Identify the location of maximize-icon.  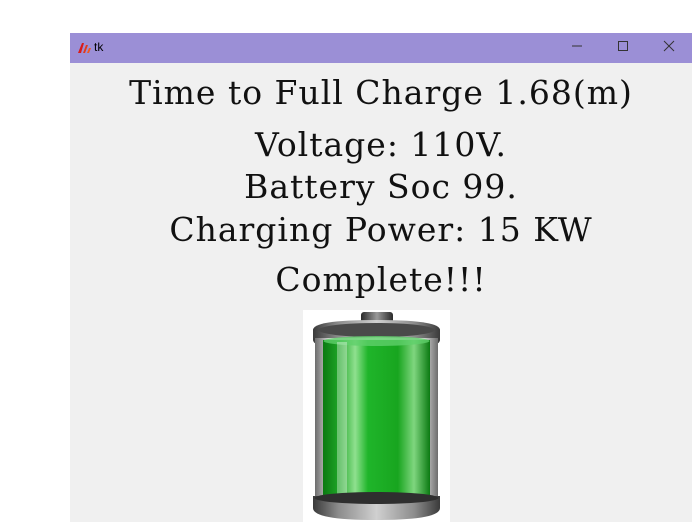
(623, 48).